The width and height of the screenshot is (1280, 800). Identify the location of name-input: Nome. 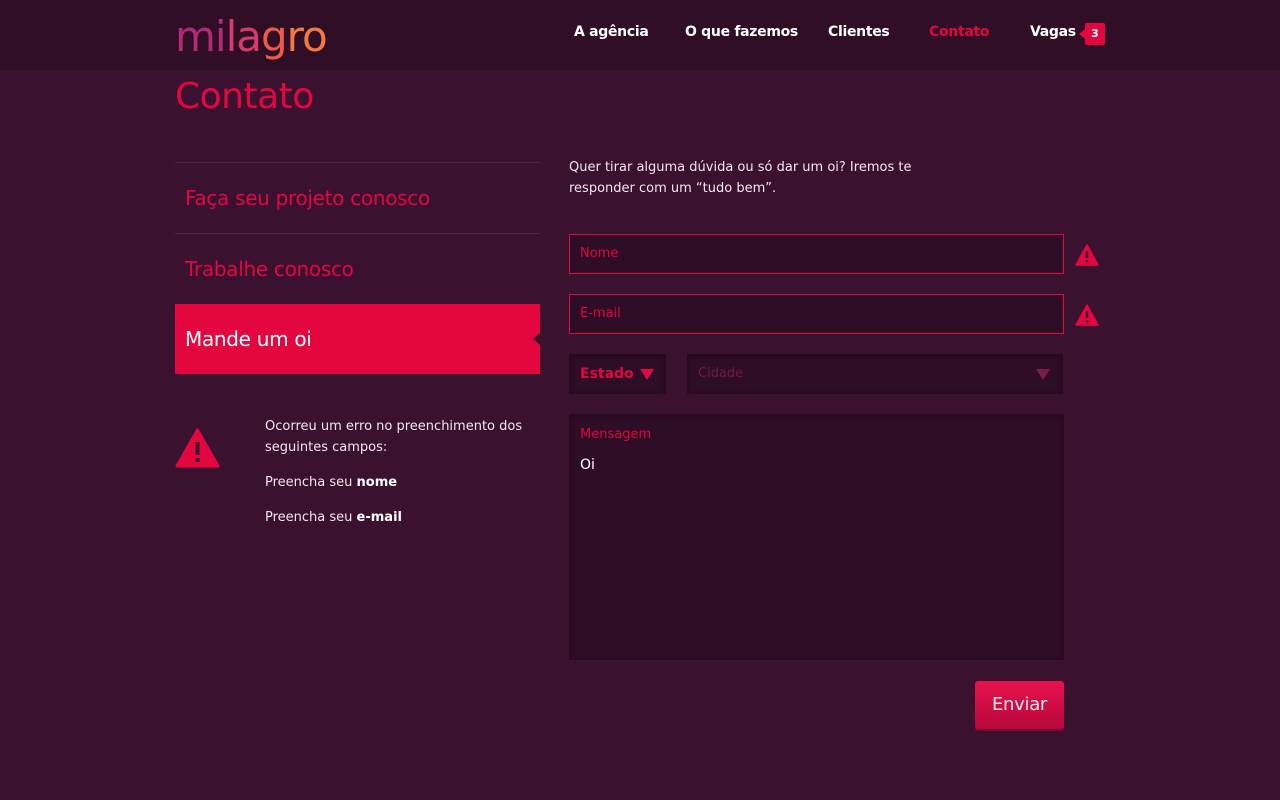
(816, 254).